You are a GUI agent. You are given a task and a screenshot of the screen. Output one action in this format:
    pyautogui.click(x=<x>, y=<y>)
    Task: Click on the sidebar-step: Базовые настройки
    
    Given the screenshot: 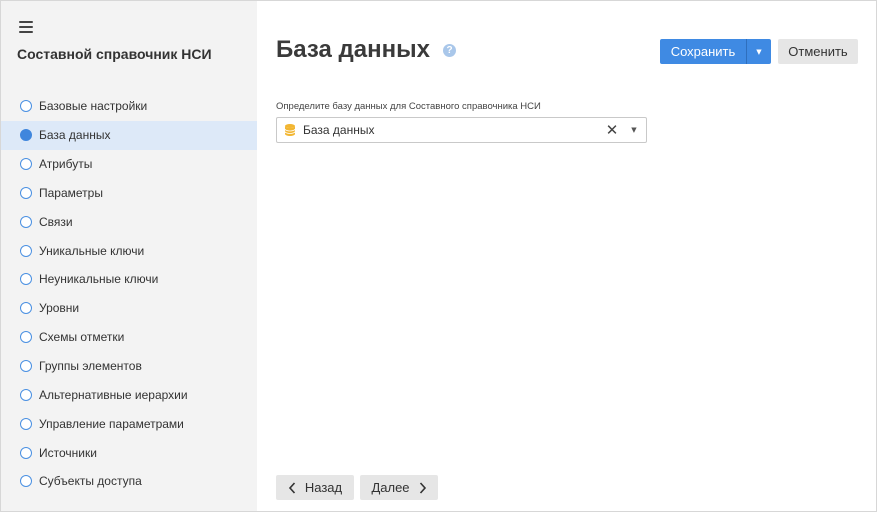 What is the action you would take?
    pyautogui.click(x=129, y=106)
    